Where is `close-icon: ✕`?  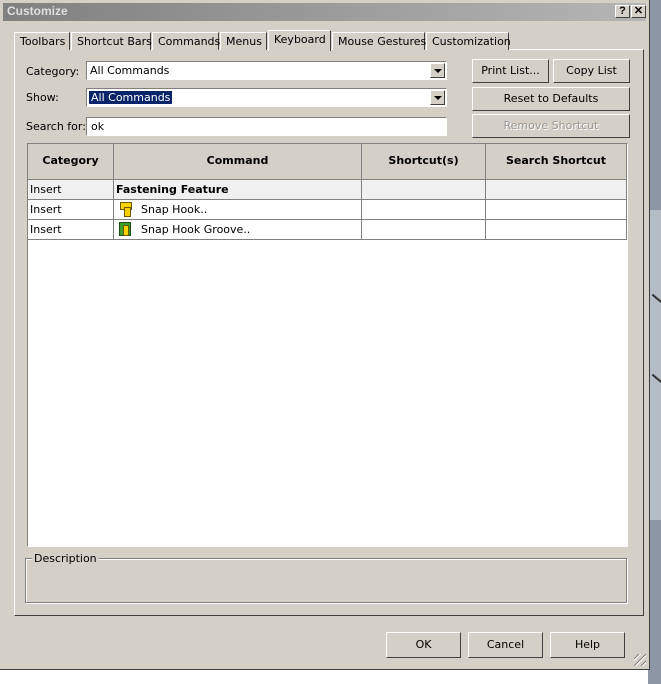 close-icon: ✕ is located at coordinates (638, 11).